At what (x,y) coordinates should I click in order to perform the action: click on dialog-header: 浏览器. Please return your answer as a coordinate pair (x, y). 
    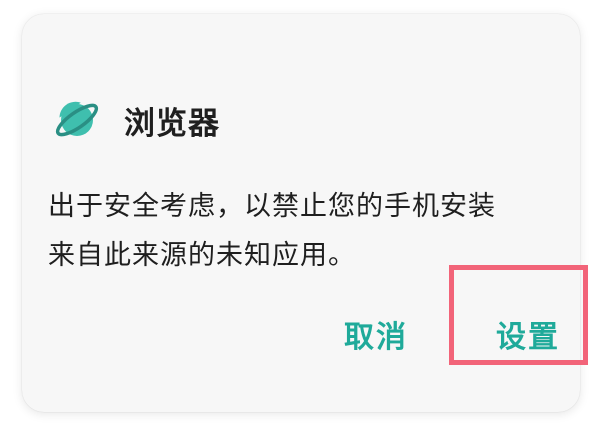
    Looking at the image, I should click on (136, 120).